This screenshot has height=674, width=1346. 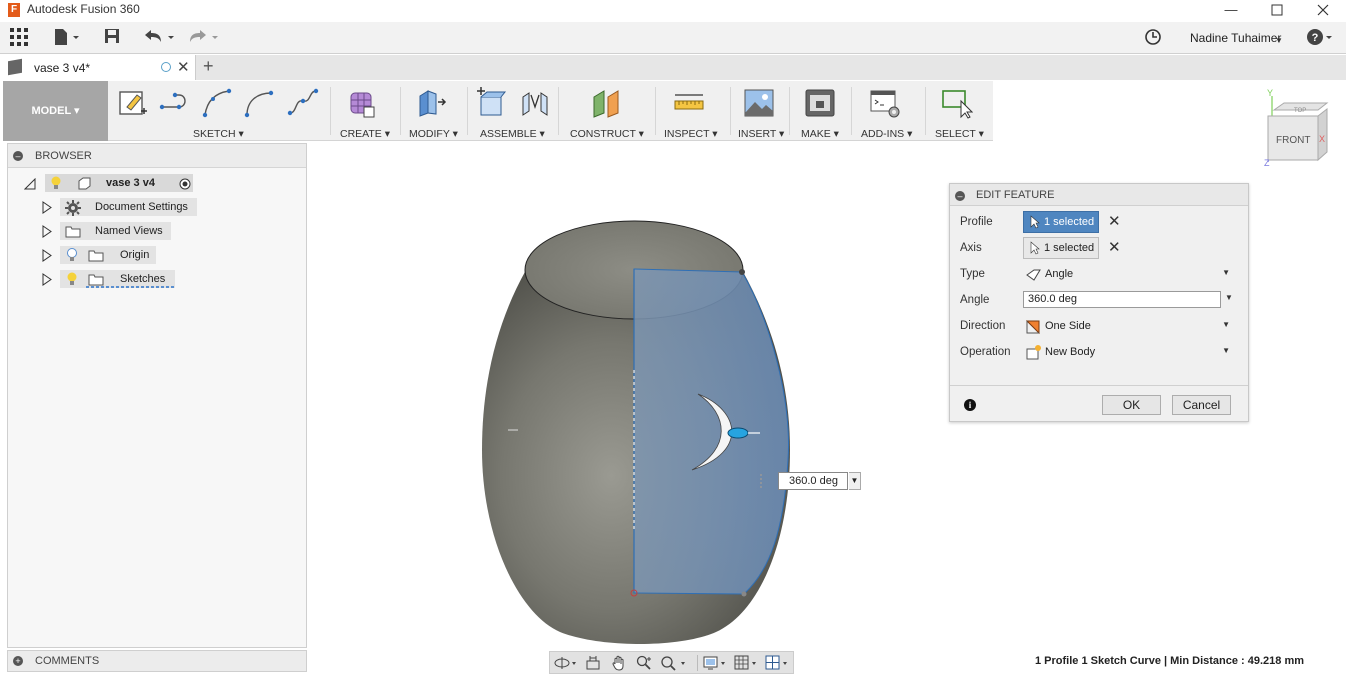 What do you see at coordinates (1231, 10) in the screenshot?
I see `minimize-icon: —` at bounding box center [1231, 10].